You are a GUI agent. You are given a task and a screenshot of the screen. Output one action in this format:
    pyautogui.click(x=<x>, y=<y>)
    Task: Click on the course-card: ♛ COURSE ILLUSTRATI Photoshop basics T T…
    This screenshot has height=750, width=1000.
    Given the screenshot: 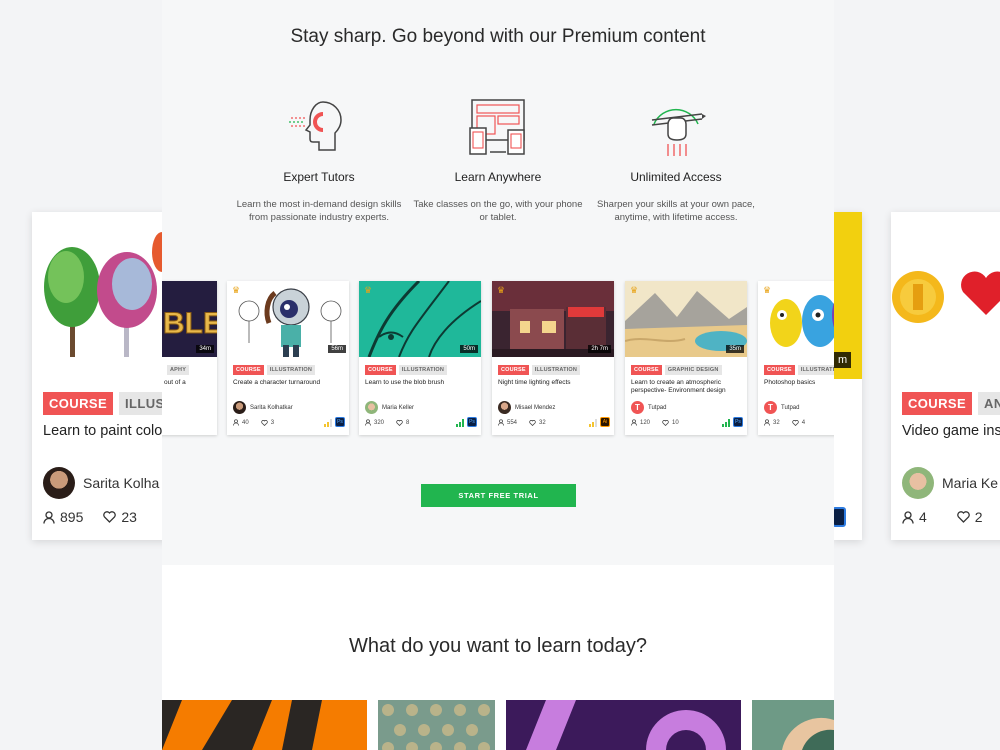 What is the action you would take?
    pyautogui.click(x=796, y=358)
    